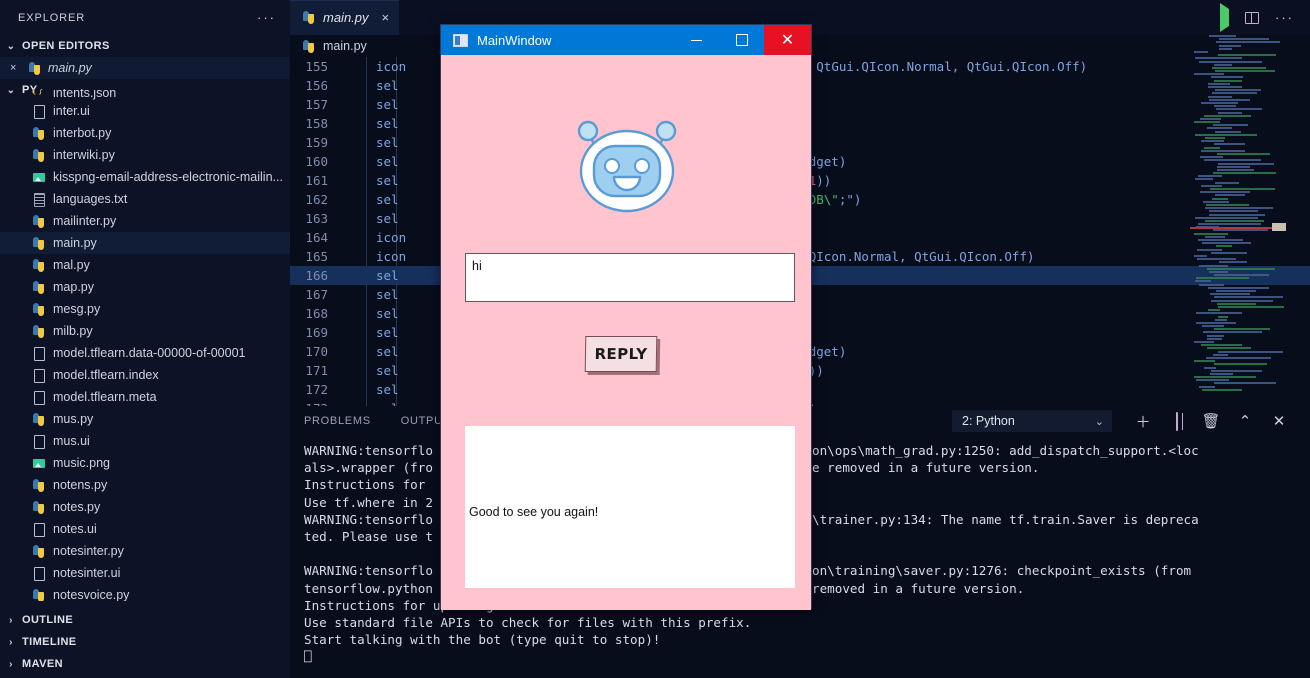  Describe the element at coordinates (145, 419) in the screenshot. I see `file-tree-item: mus.py` at that location.